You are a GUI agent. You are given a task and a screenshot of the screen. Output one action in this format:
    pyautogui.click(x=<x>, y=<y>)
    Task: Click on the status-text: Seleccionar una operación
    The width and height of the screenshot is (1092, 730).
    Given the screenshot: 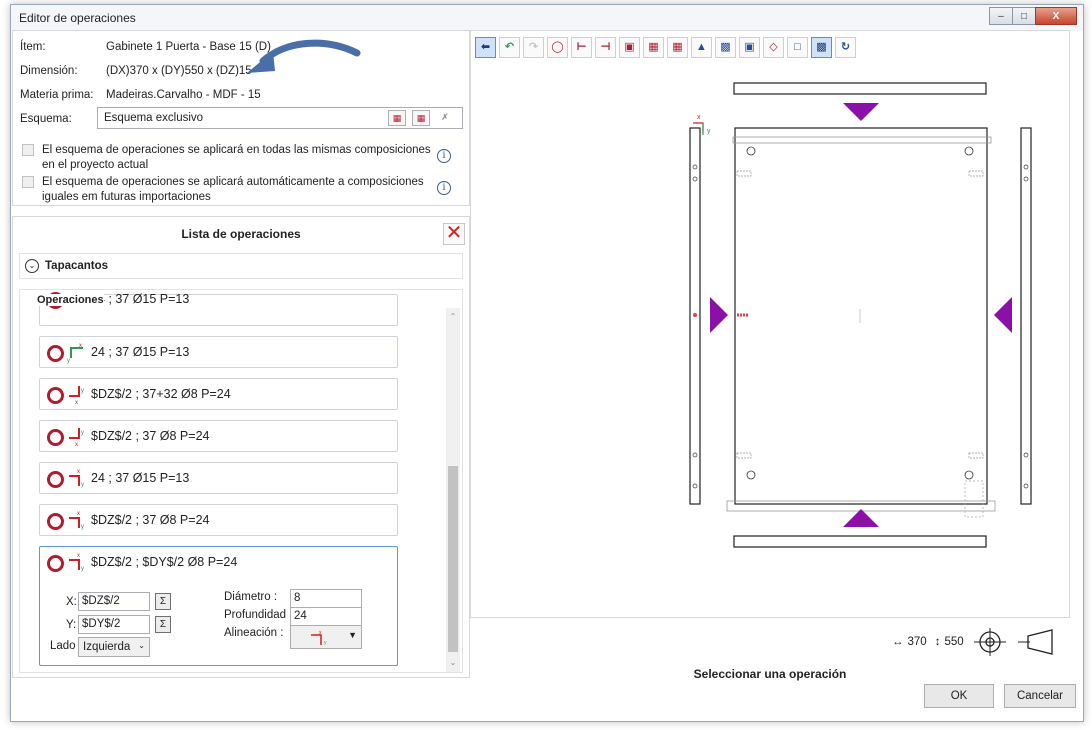 What is the action you would take?
    pyautogui.click(x=770, y=674)
    